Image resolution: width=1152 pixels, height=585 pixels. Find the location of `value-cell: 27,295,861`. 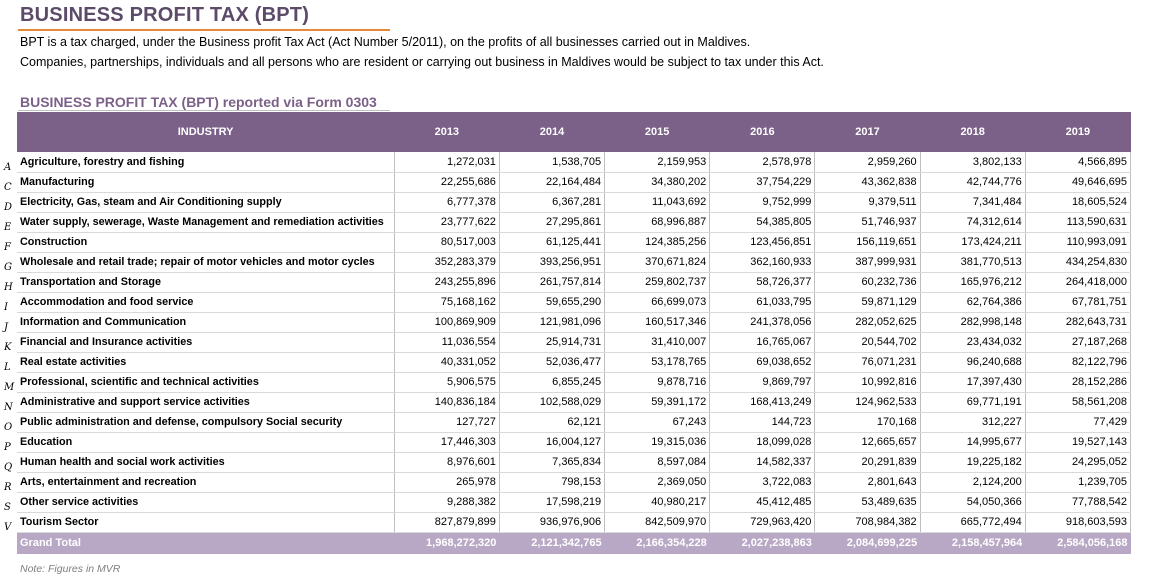

value-cell: 27,295,861 is located at coordinates (552, 222).